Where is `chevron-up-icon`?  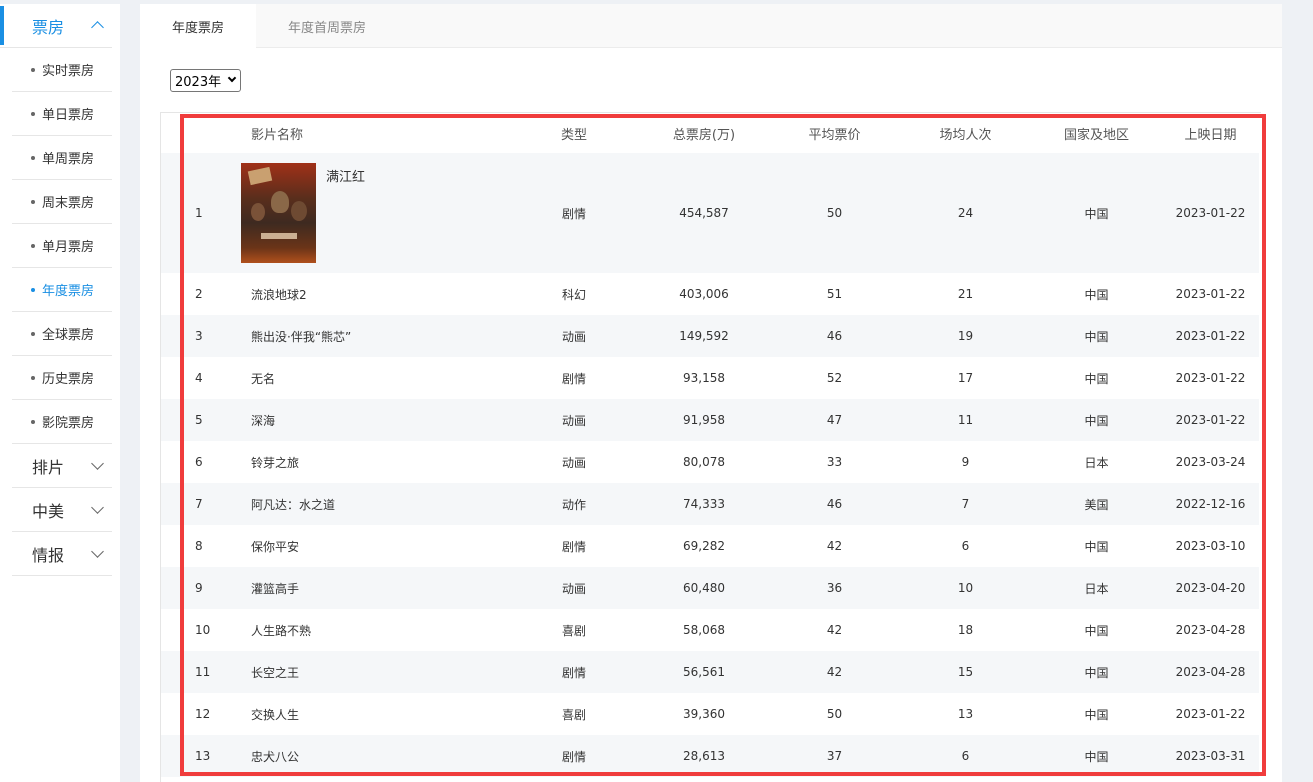 chevron-up-icon is located at coordinates (97, 27).